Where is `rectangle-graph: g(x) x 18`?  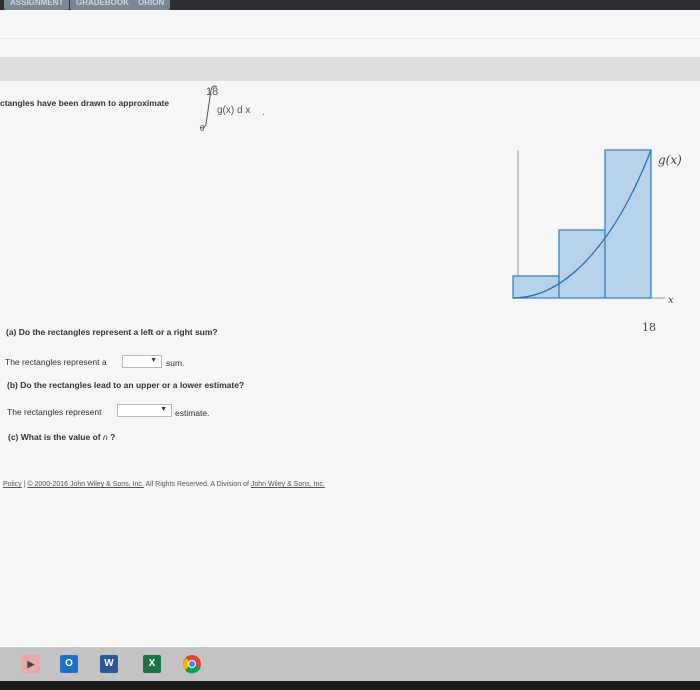 rectangle-graph: g(x) x 18 is located at coordinates (597, 241).